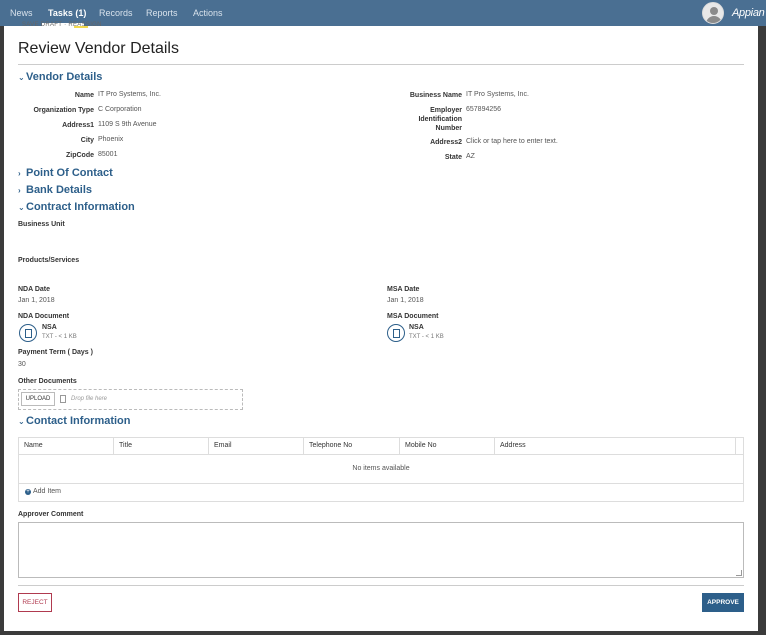  I want to click on empty-grid-message: No items available, so click(381, 468).